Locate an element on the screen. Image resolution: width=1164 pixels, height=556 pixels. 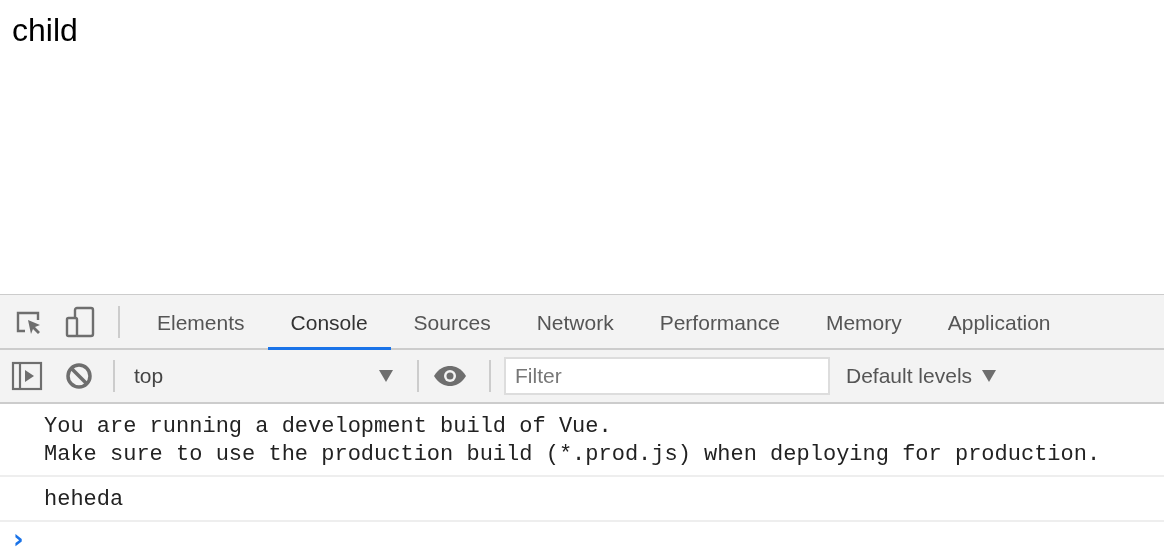
clear-console-icon is located at coordinates (79, 376).